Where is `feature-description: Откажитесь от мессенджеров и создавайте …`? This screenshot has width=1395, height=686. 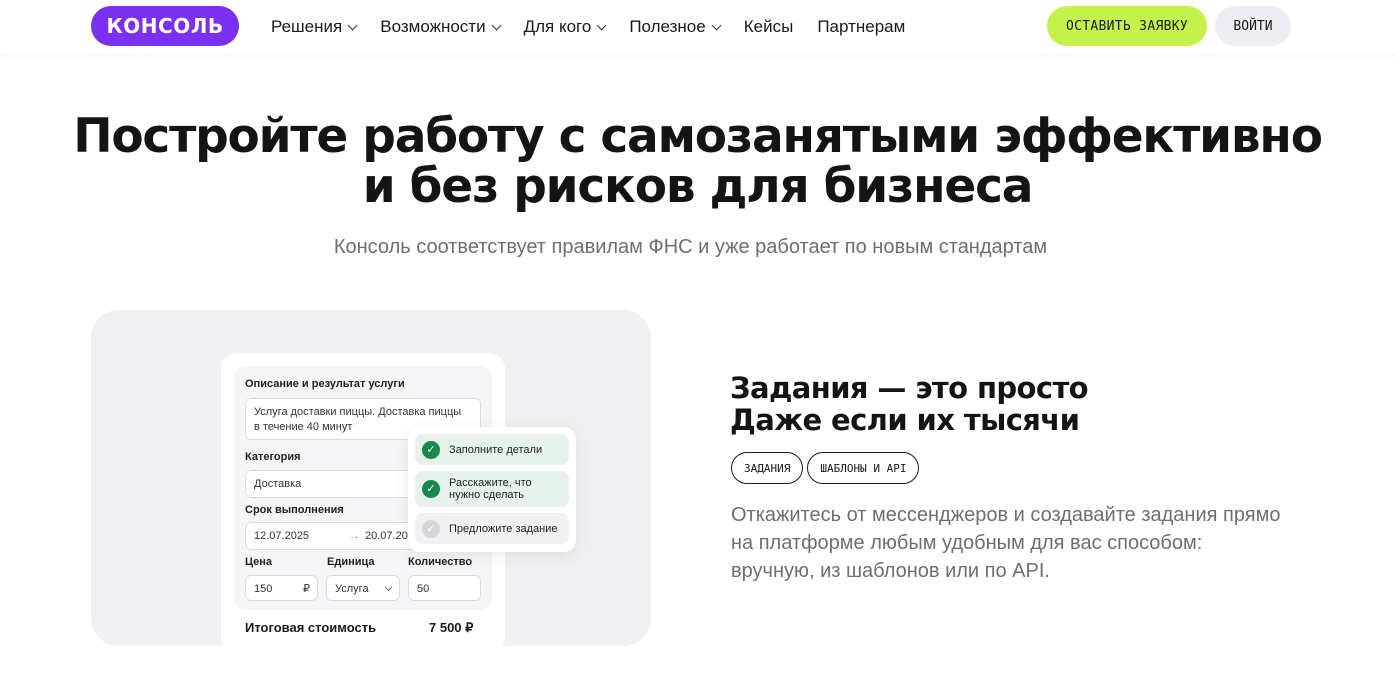
feature-description: Откажитесь от мессенджеров и создавайте … is located at coordinates (1006, 543).